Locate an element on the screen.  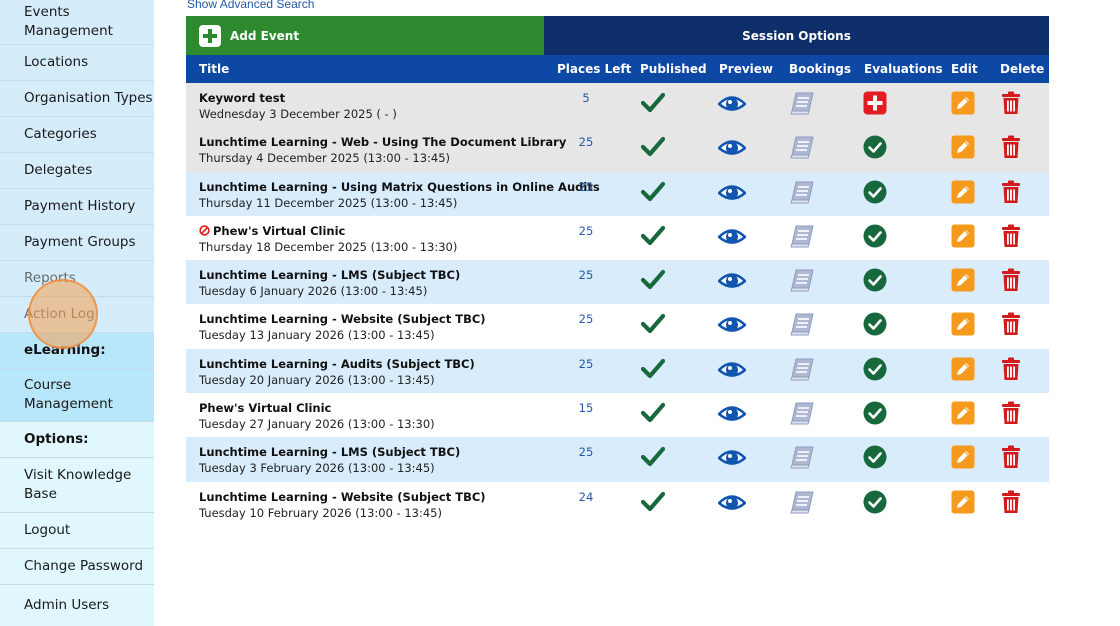
event-date: Tuesday 10 February 2026 (13:00 - 13:45) is located at coordinates (320, 512).